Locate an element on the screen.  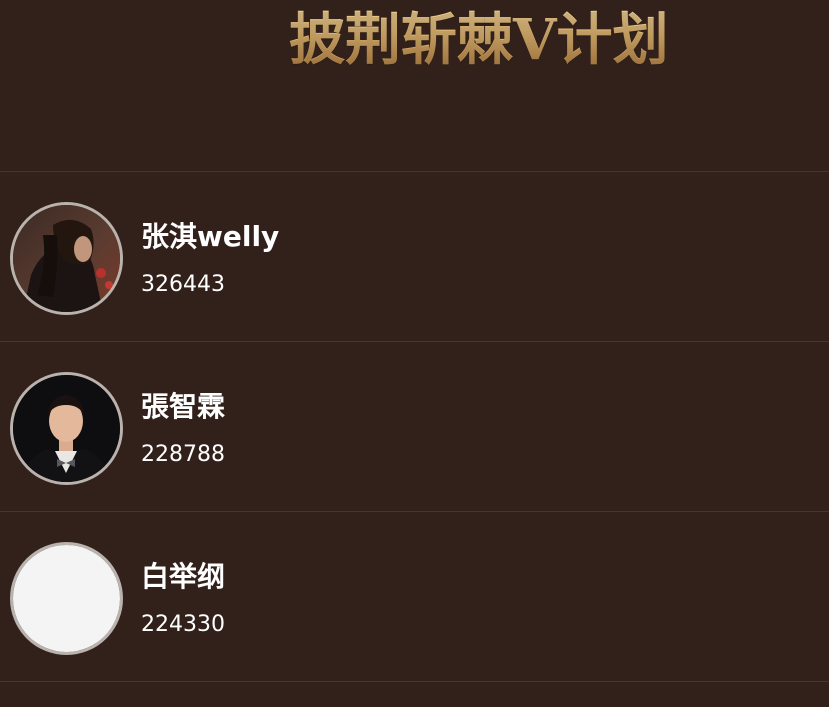
vote-count: 228788 is located at coordinates (183, 454).